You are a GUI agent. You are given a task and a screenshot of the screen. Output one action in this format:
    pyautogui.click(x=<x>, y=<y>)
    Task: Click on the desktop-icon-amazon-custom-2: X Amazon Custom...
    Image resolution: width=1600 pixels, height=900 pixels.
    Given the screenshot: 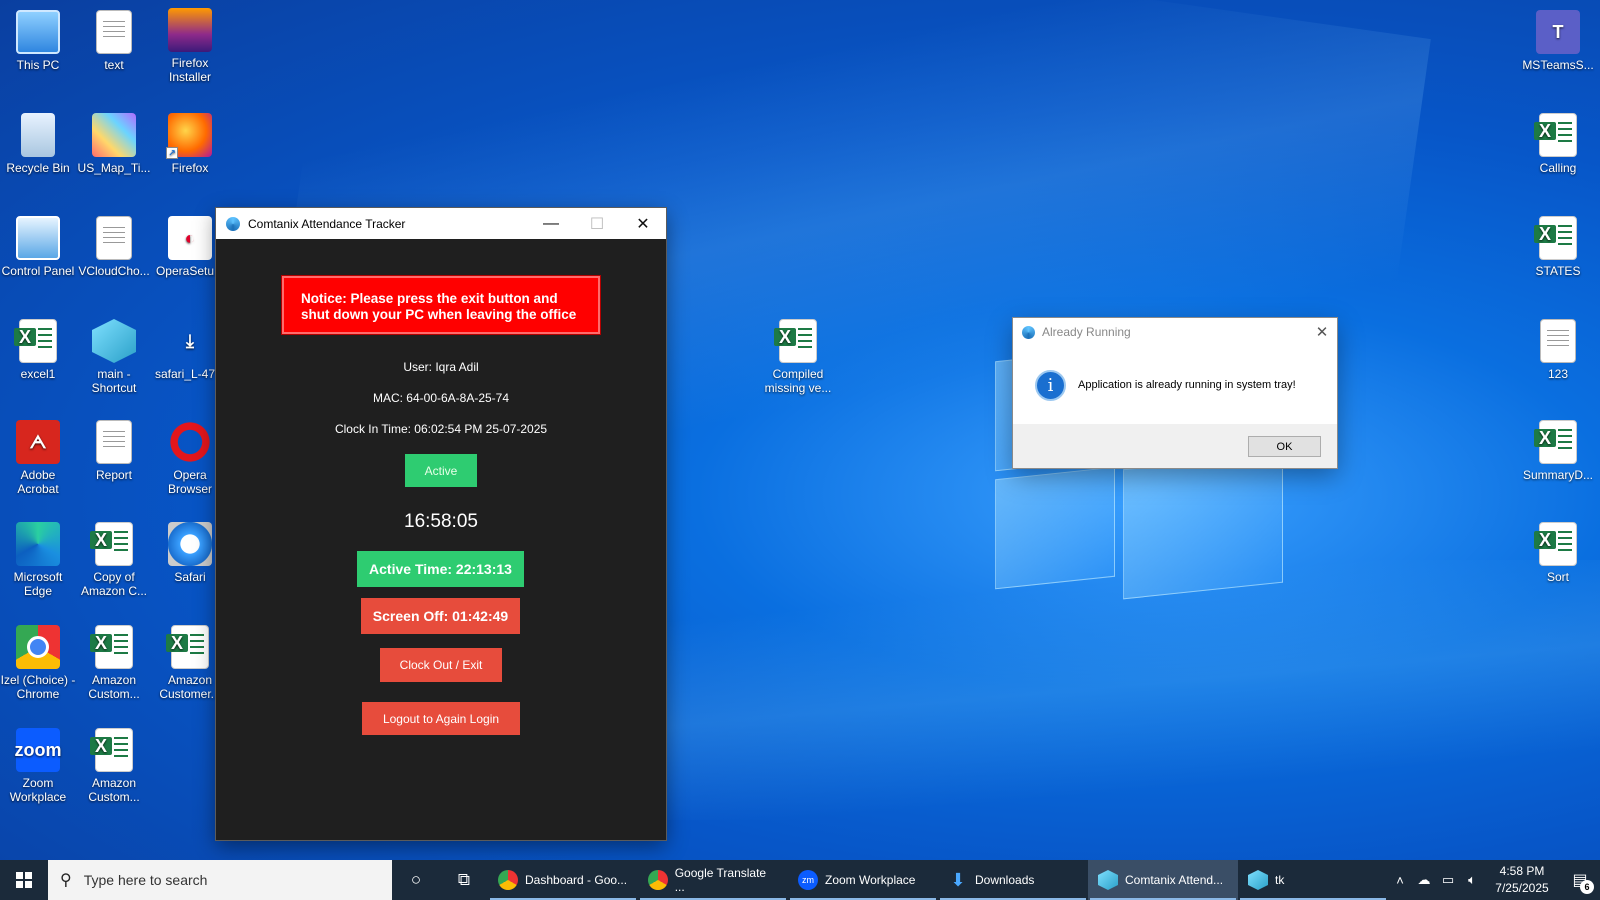 What is the action you would take?
    pyautogui.click(x=114, y=766)
    